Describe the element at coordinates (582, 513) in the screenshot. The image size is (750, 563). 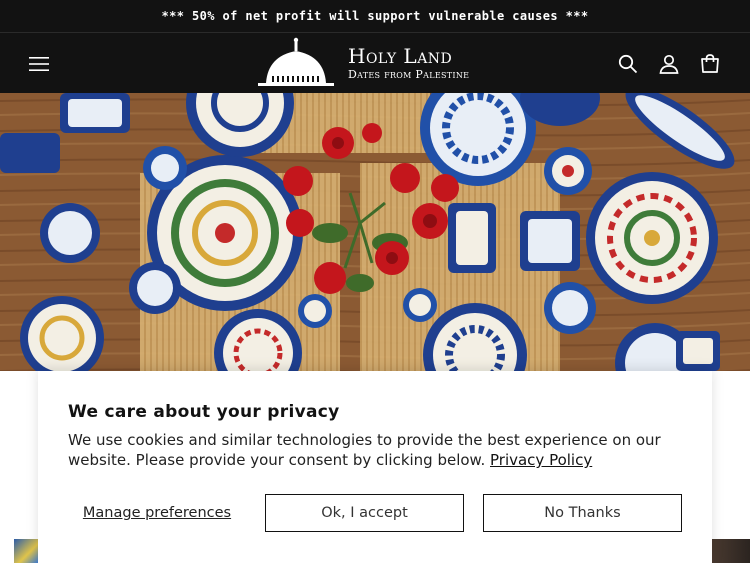
I see `no-thanks-button: No Thanks` at that location.